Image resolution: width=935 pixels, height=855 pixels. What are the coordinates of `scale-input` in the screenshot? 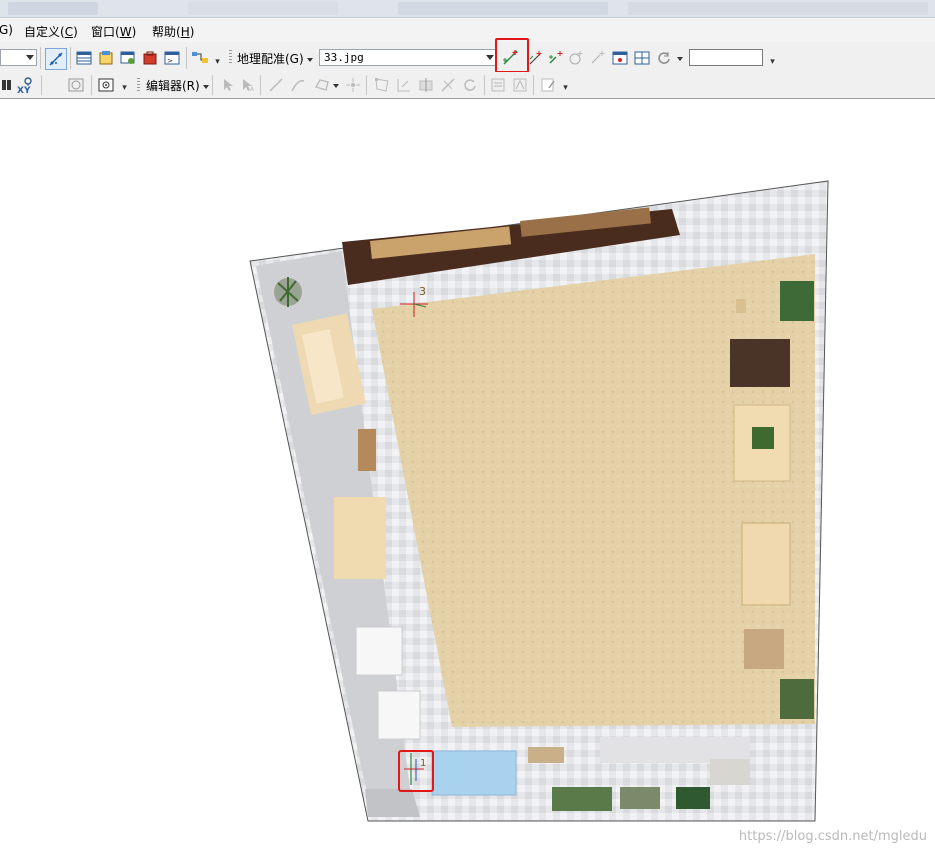 It's located at (726, 57).